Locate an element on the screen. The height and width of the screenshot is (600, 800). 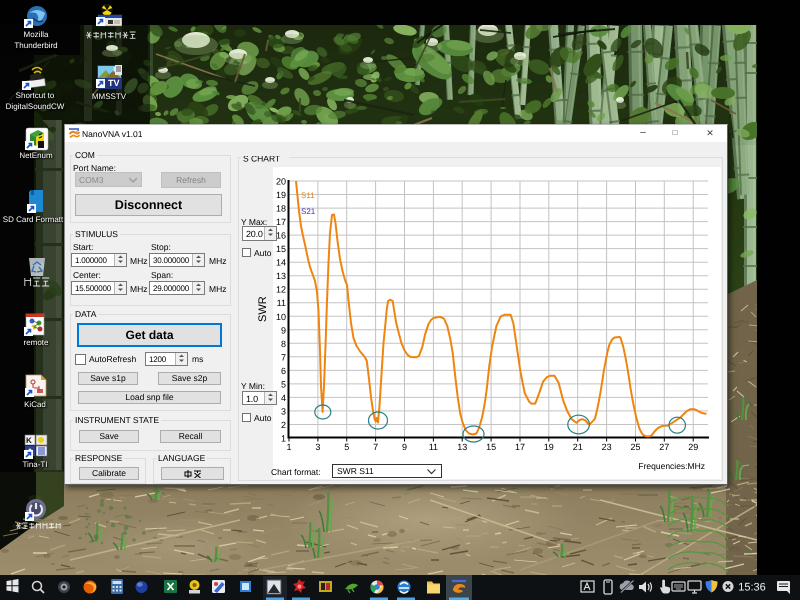
svg-text: 2 is located at coordinates (283, 425).